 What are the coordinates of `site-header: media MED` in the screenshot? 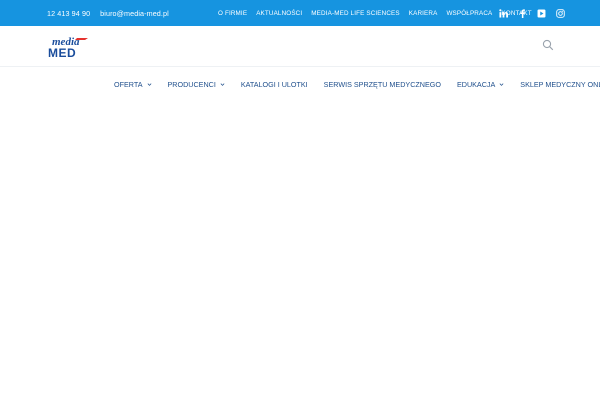 It's located at (300, 46).